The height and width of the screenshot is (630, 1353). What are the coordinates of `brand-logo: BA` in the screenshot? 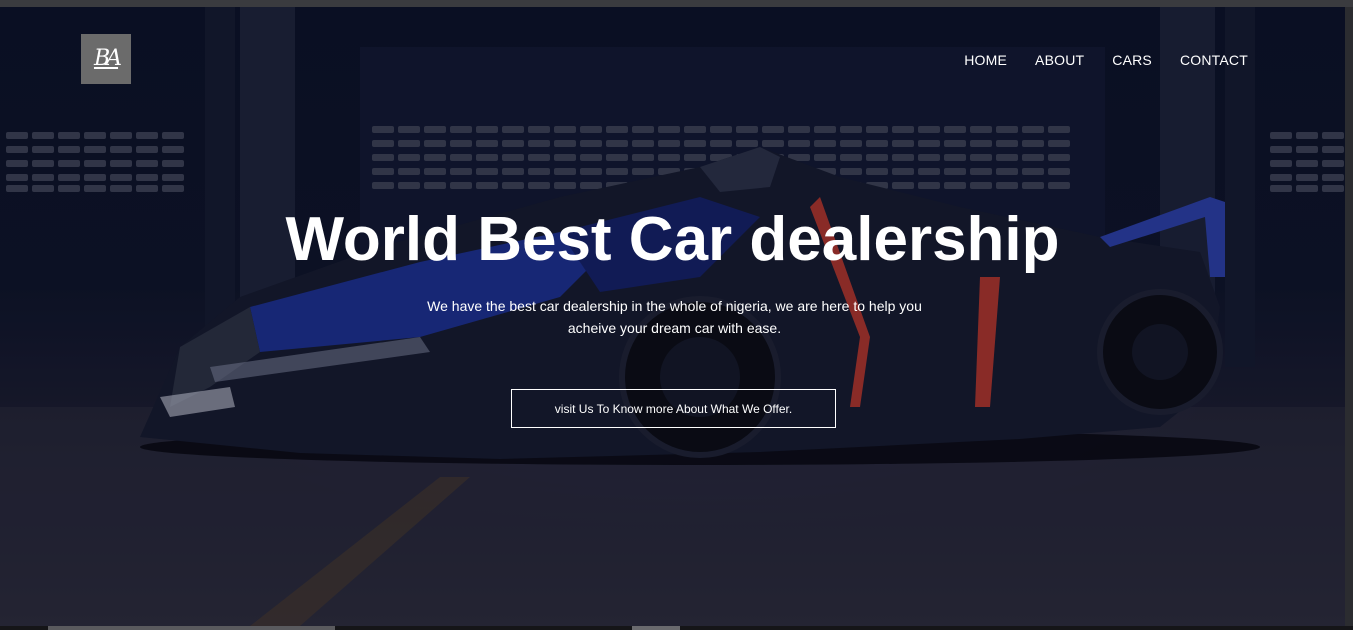 It's located at (106, 59).